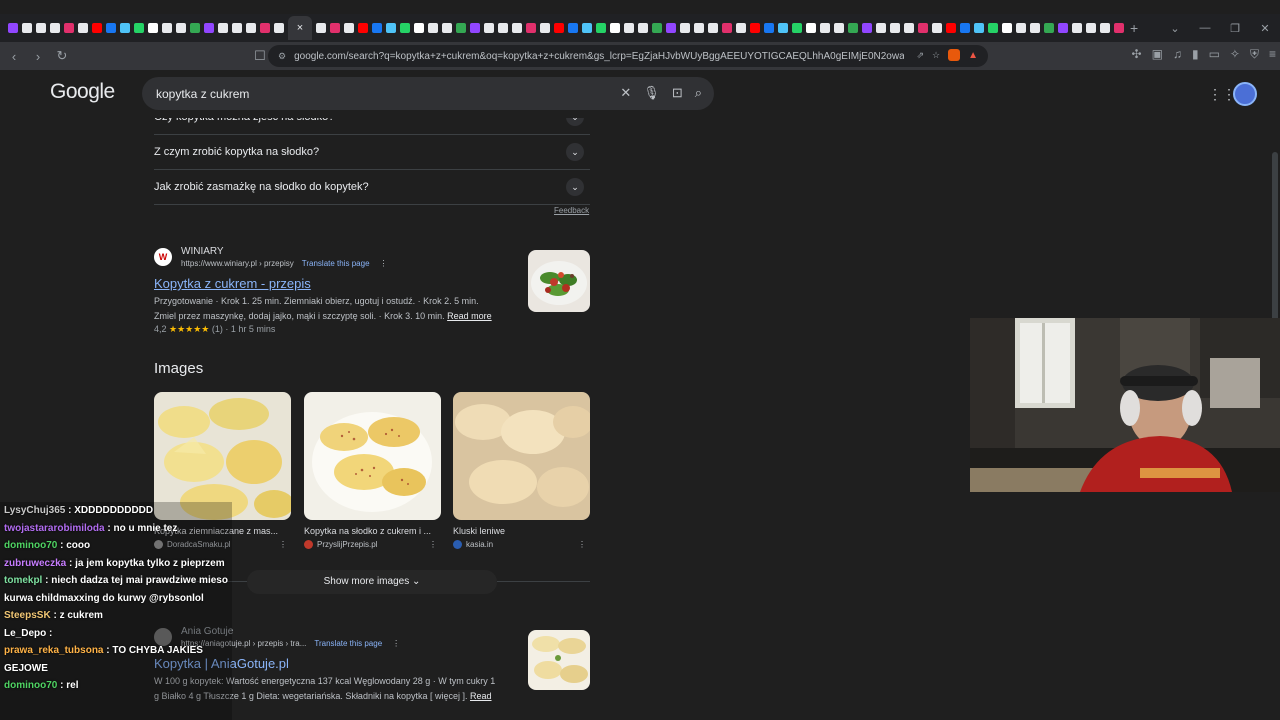 This screenshot has width=1280, height=720. Describe the element at coordinates (1235, 28) in the screenshot. I see `restore-button: ❐` at that location.